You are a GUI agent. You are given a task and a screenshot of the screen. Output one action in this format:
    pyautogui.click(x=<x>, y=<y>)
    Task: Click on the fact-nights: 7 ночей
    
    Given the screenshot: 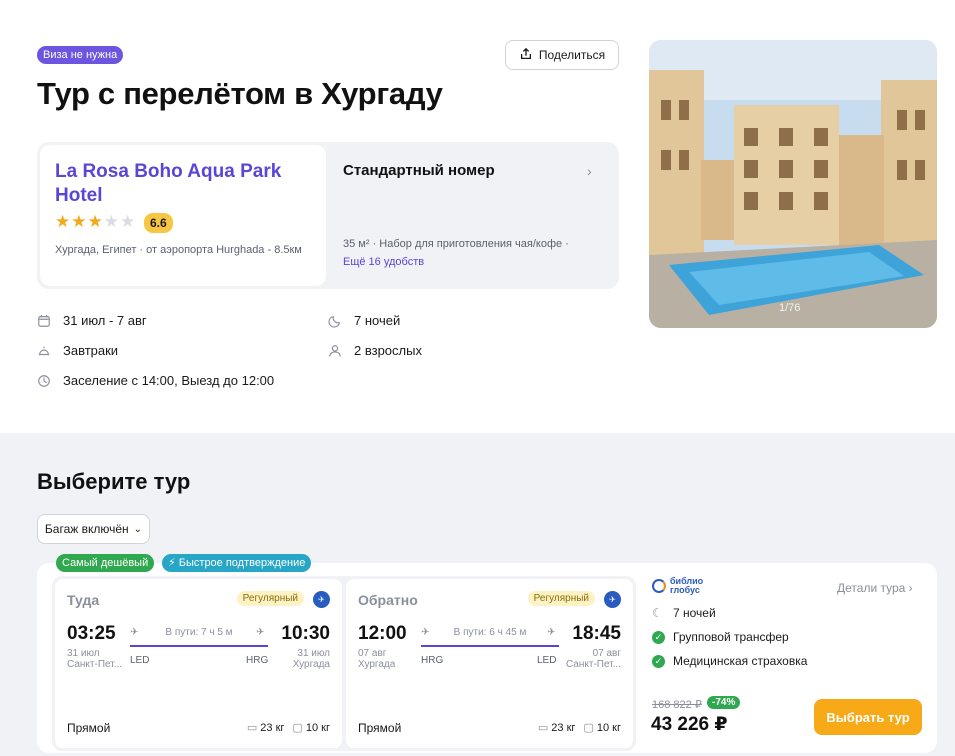 What is the action you would take?
    pyautogui.click(x=364, y=320)
    